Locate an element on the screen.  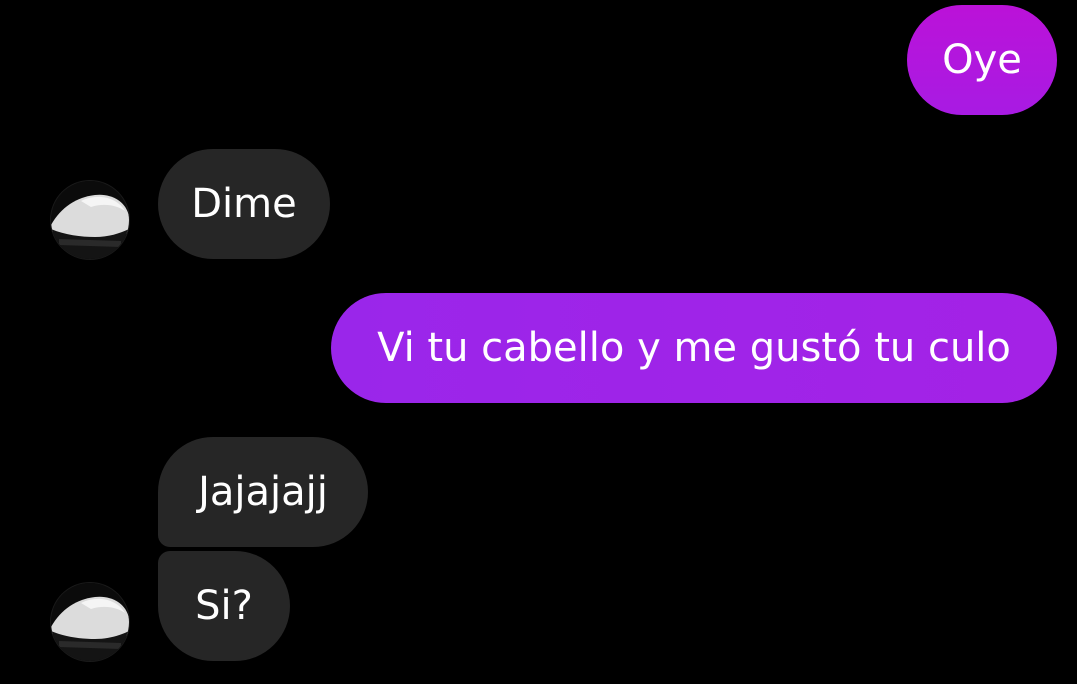
message-text: Si? is located at coordinates (224, 606).